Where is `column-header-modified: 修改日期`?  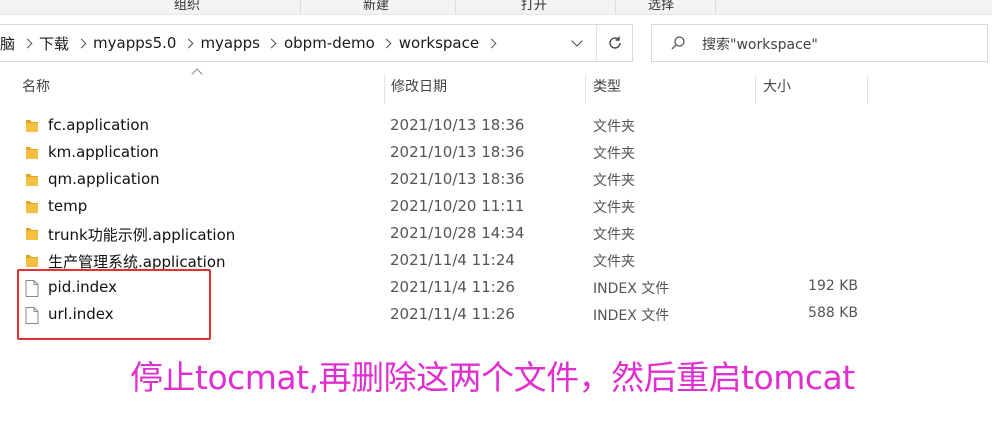
column-header-modified: 修改日期 is located at coordinates (419, 89).